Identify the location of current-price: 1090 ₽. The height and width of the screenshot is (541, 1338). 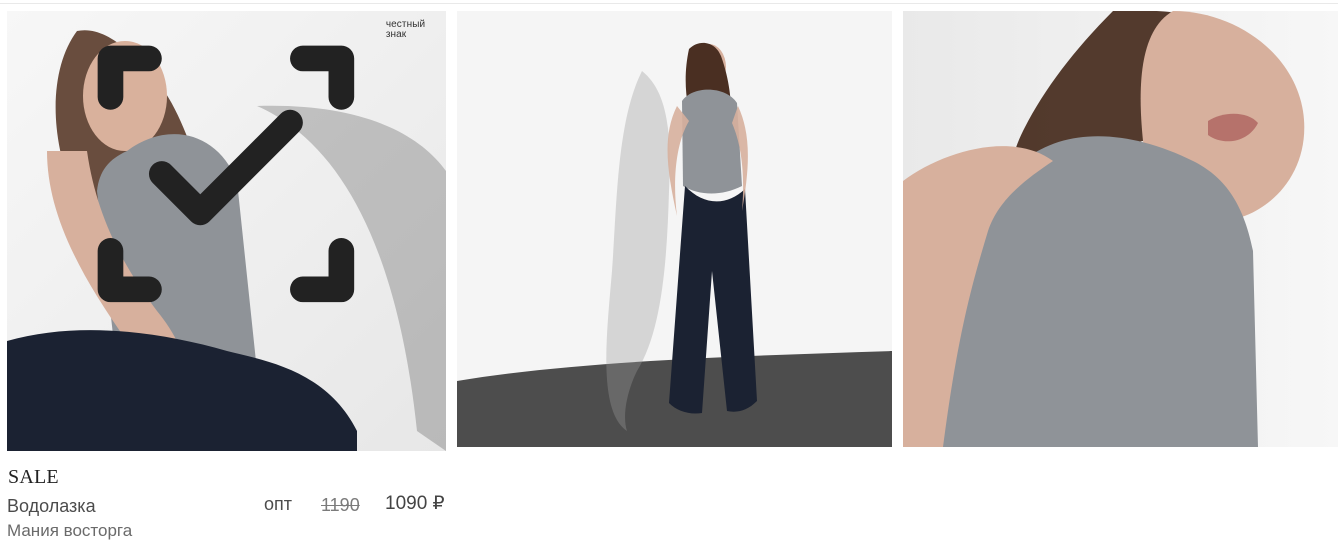
(415, 503).